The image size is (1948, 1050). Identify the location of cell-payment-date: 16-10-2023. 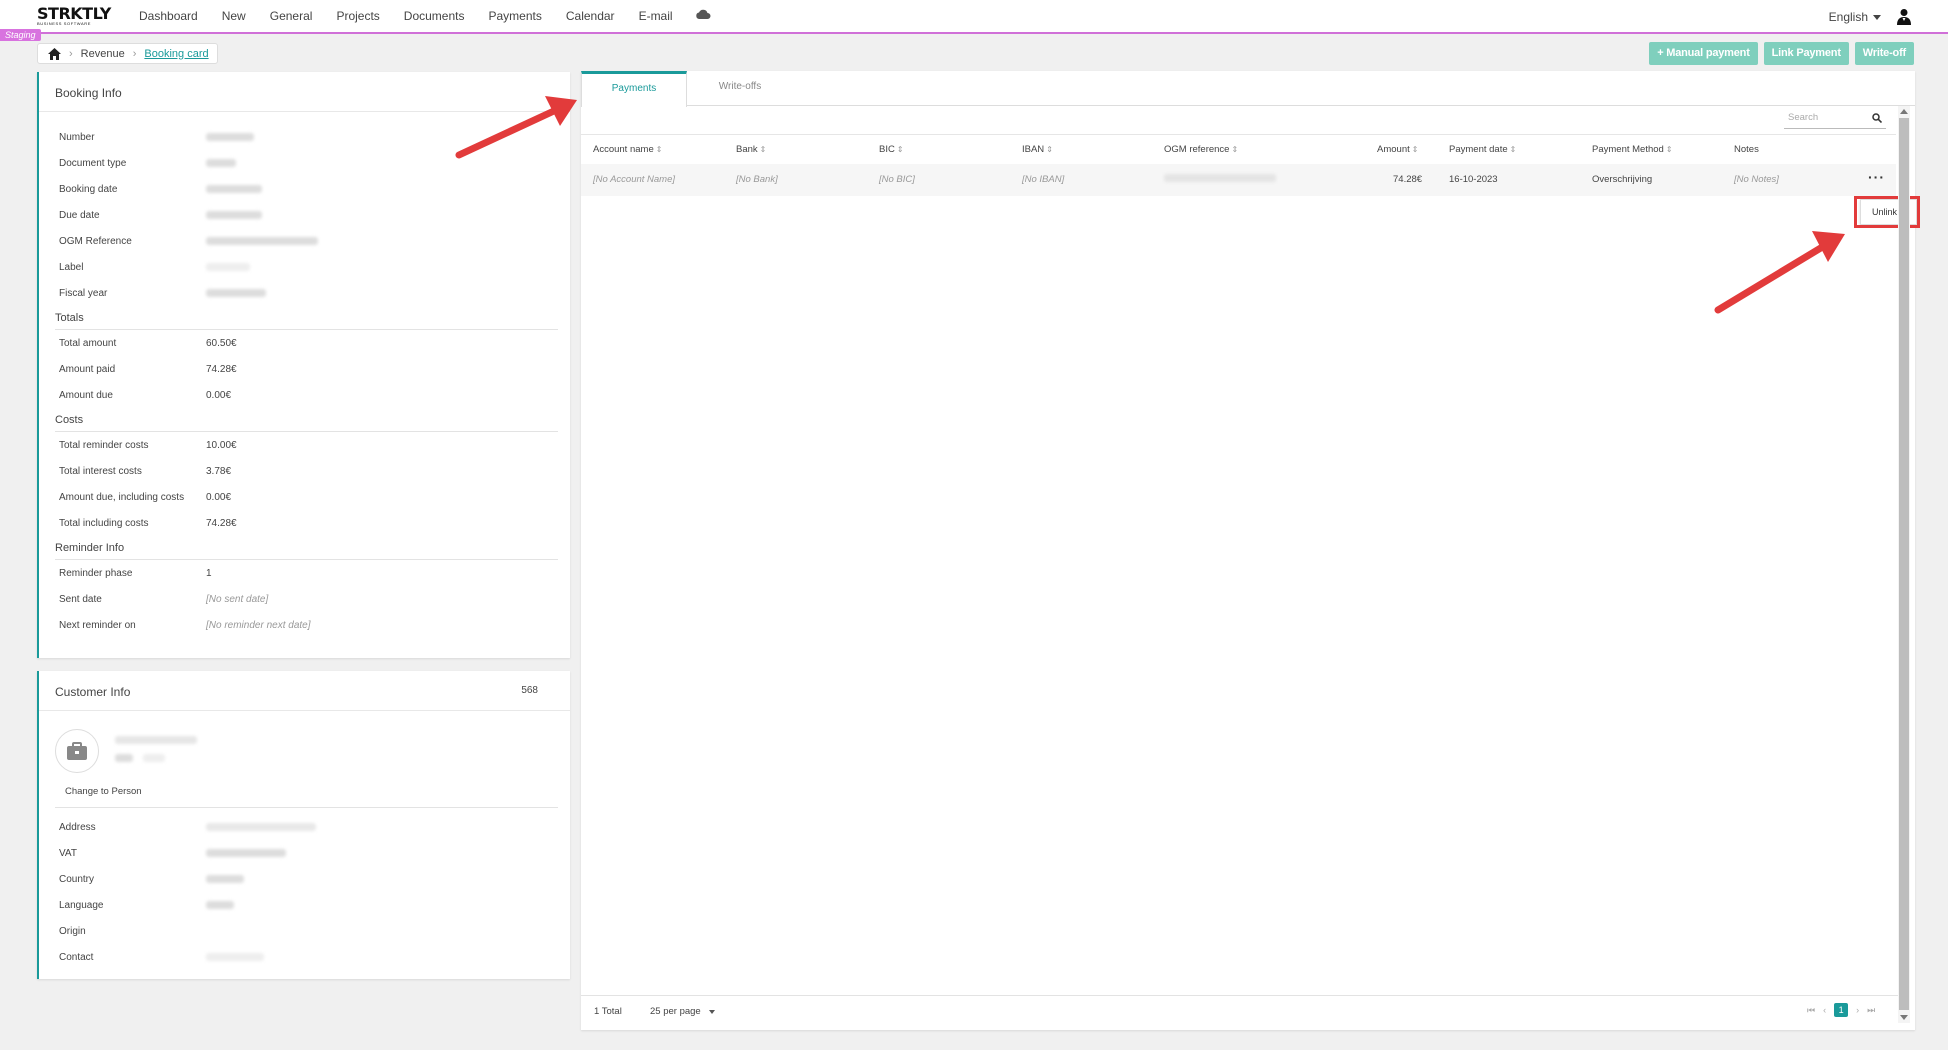
(1473, 179).